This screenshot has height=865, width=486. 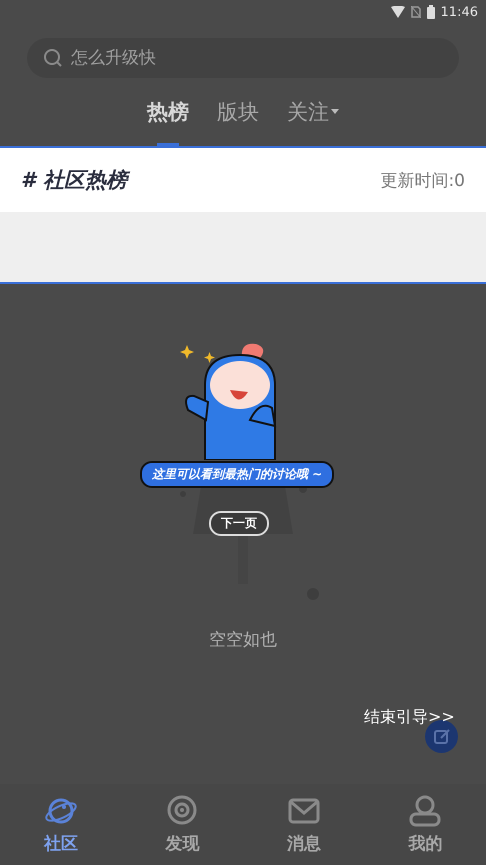 What do you see at coordinates (422, 181) in the screenshot?
I see `update-time: 更新时间:0` at bounding box center [422, 181].